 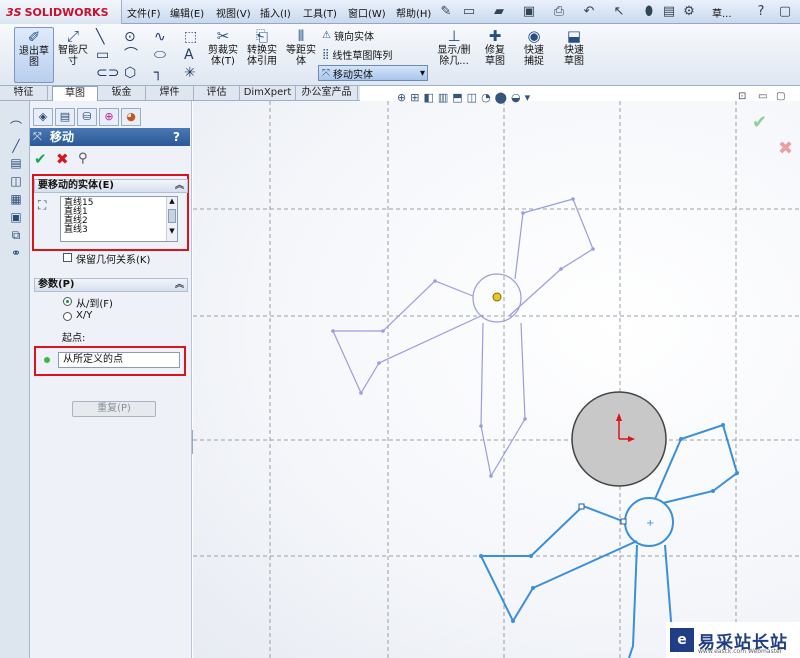 What do you see at coordinates (130, 37) in the screenshot?
I see `circle-tool-icon: ⊙` at bounding box center [130, 37].